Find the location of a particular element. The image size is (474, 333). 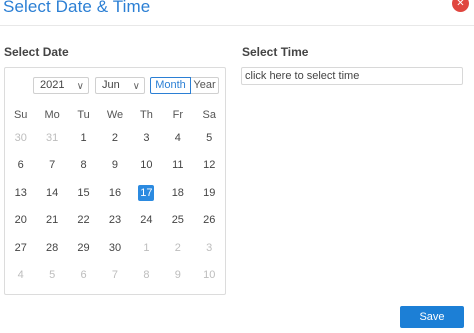

day-number: 2 is located at coordinates (115, 137).